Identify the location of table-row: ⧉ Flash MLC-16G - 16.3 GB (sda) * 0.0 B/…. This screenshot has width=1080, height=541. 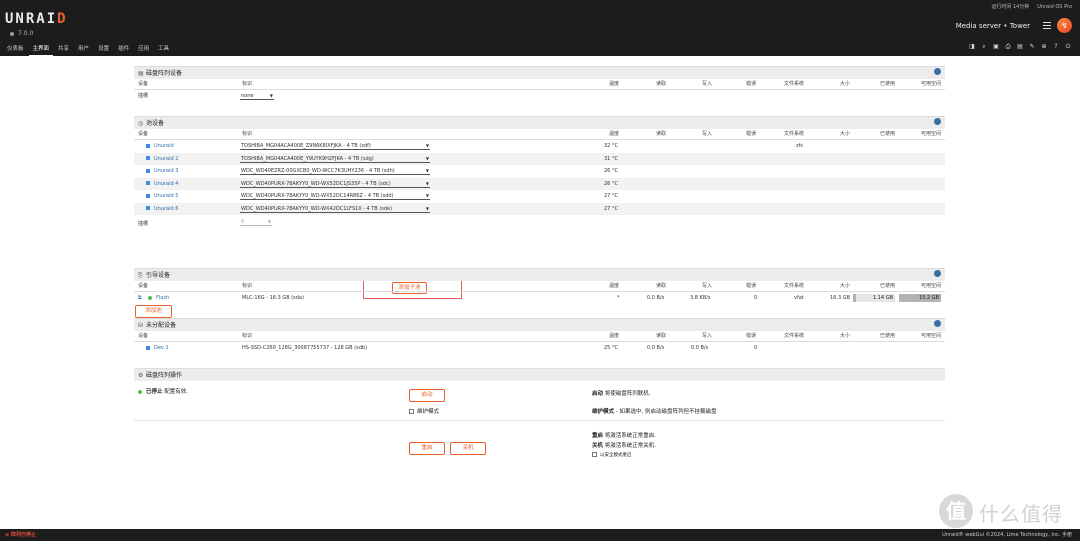
(539, 298).